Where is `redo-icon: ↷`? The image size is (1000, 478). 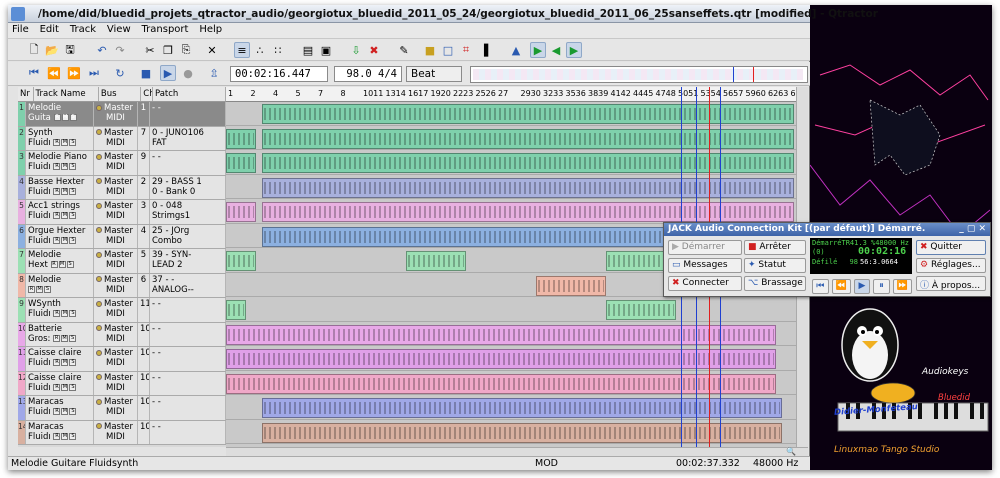
redo-icon: ↷ is located at coordinates (120, 50).